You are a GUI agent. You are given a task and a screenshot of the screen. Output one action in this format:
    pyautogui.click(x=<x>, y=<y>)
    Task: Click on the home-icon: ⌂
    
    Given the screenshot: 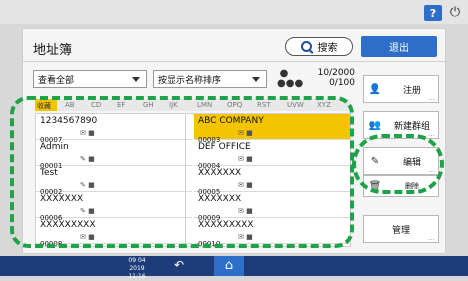 What is the action you would take?
    pyautogui.click(x=229, y=265)
    